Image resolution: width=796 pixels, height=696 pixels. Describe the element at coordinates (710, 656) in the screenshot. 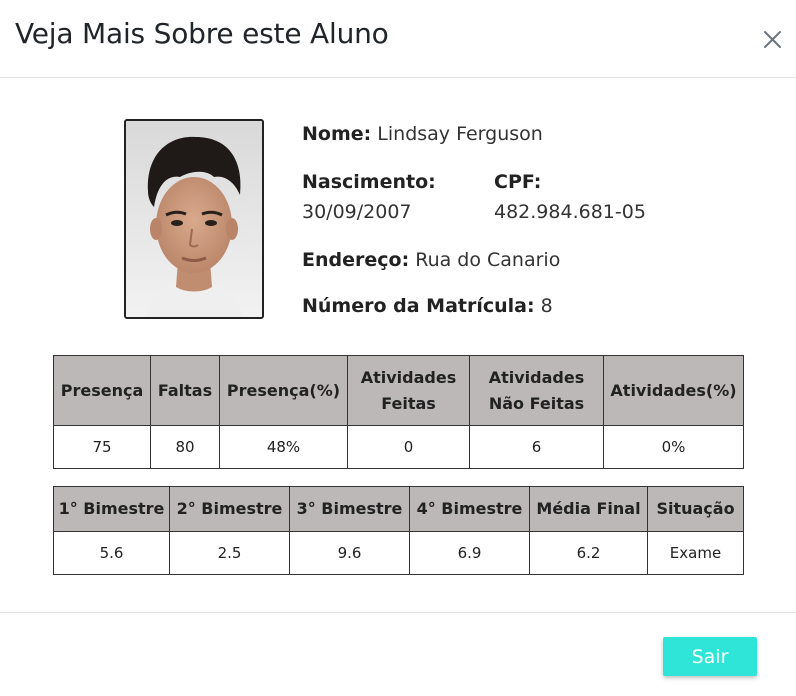

I see `exit-button: Sair` at that location.